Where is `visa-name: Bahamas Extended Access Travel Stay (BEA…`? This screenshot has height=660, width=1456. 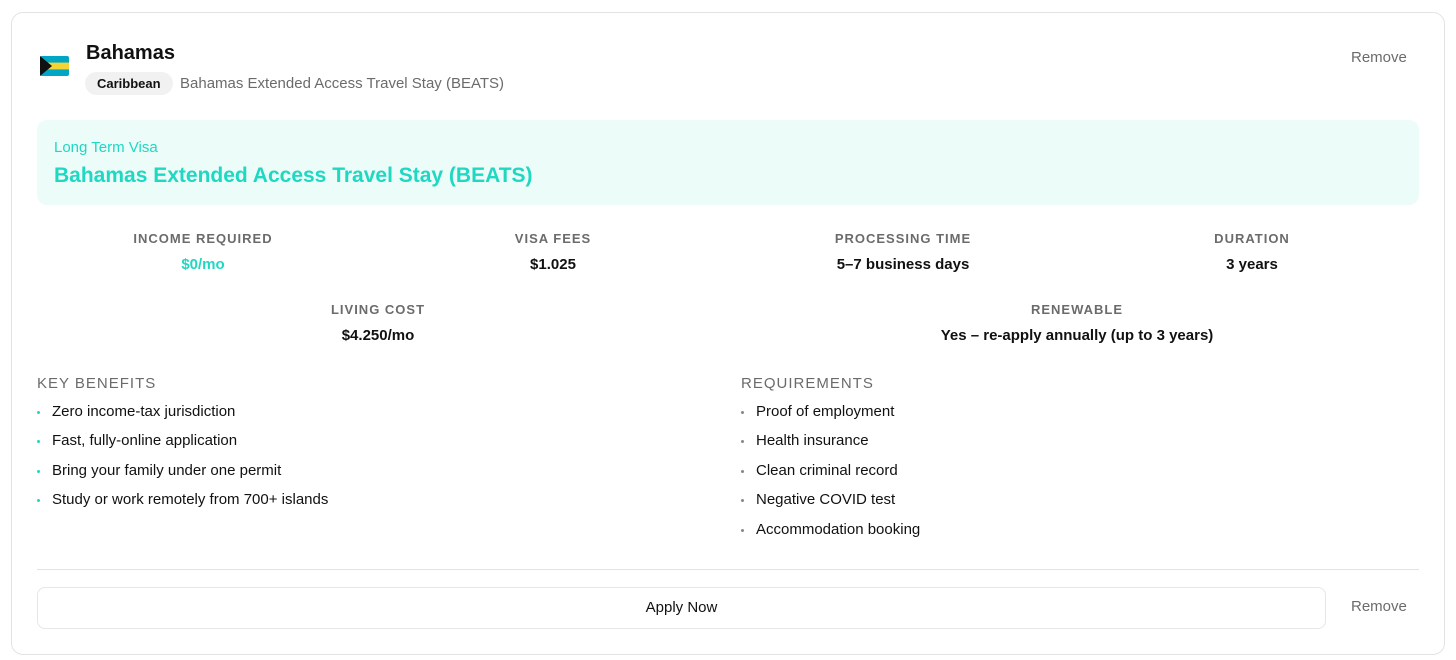 visa-name: Bahamas Extended Access Travel Stay (BEA… is located at coordinates (293, 175).